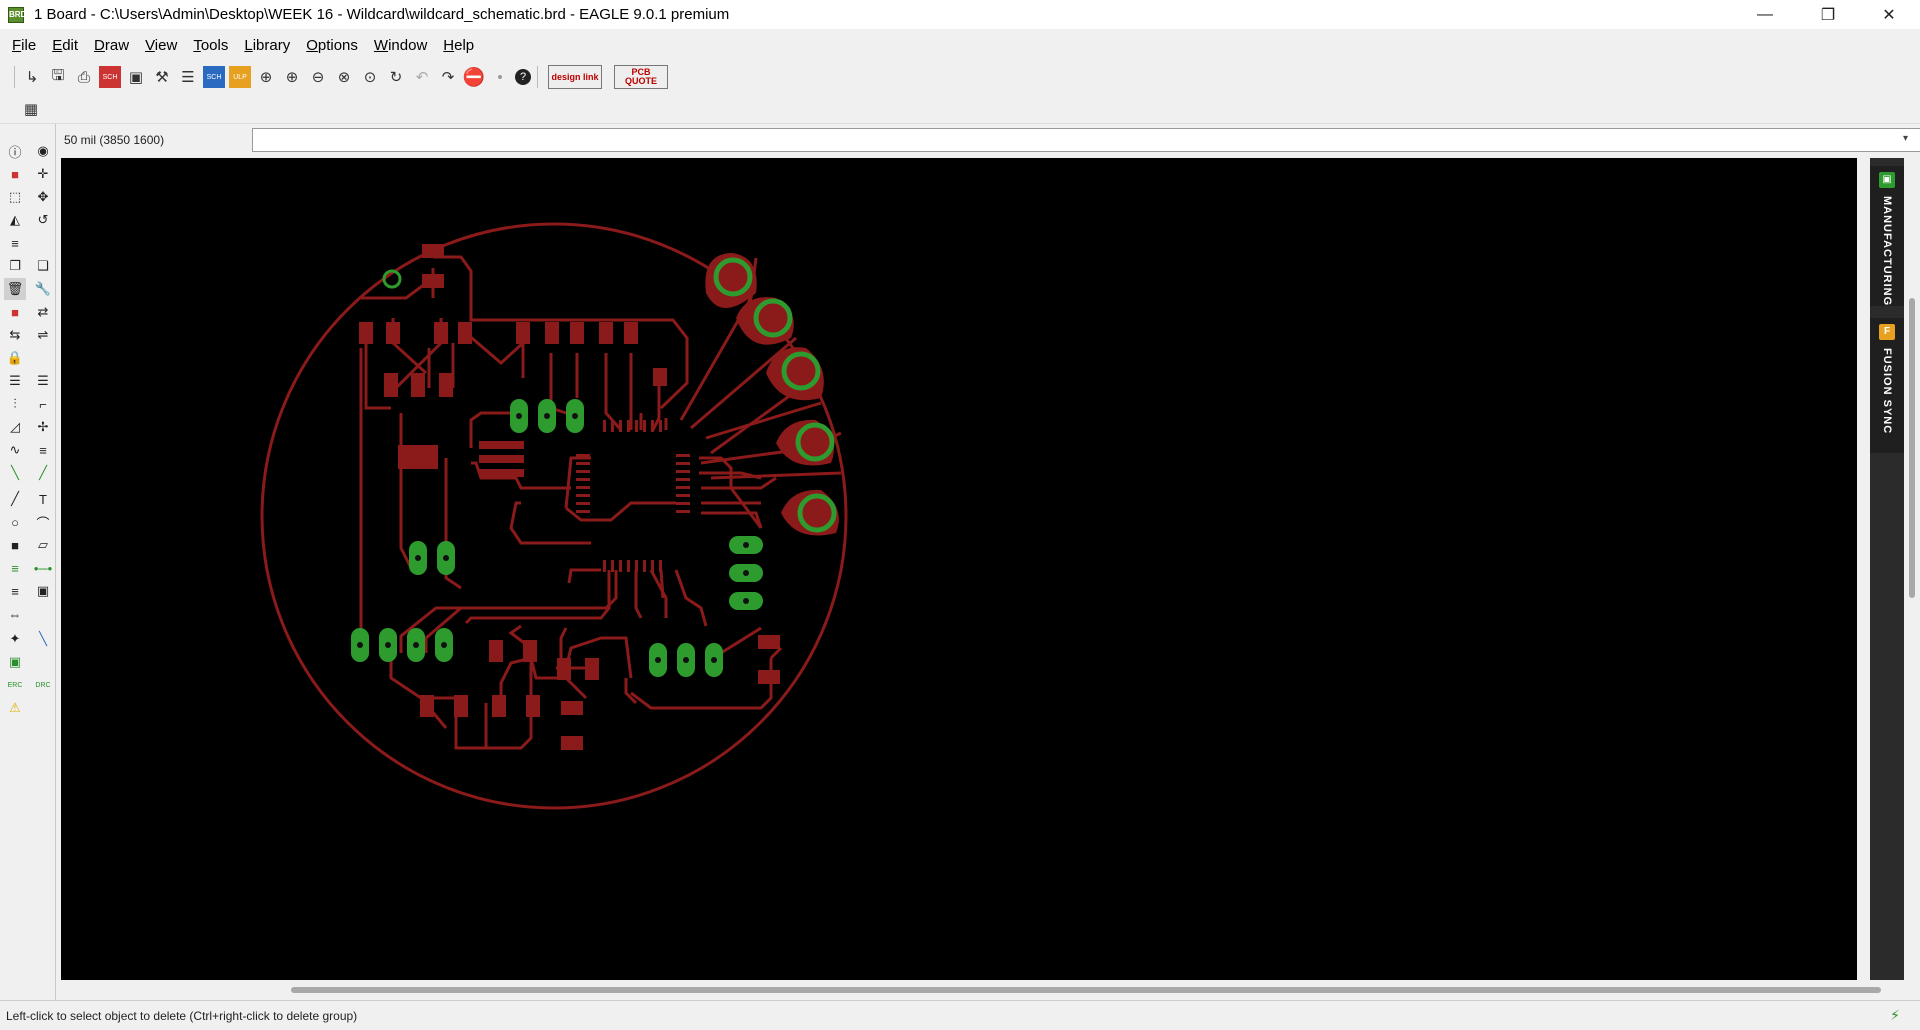  I want to click on optimize-icon: ⇌, so click(43, 335).